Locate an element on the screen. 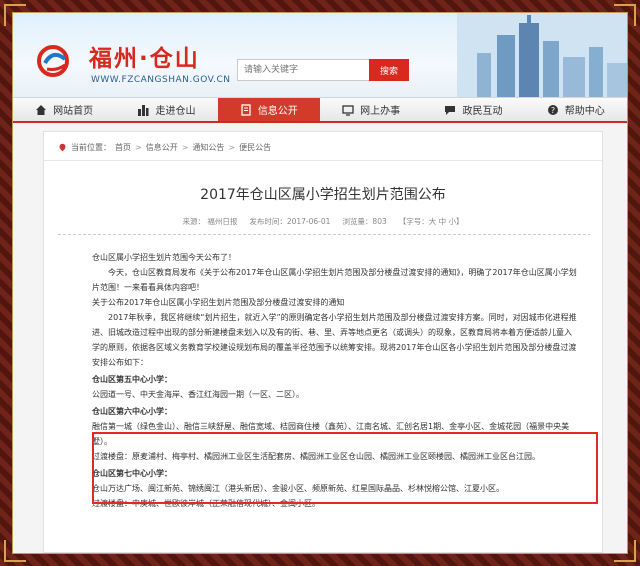  skyline-image is located at coordinates (542, 55).